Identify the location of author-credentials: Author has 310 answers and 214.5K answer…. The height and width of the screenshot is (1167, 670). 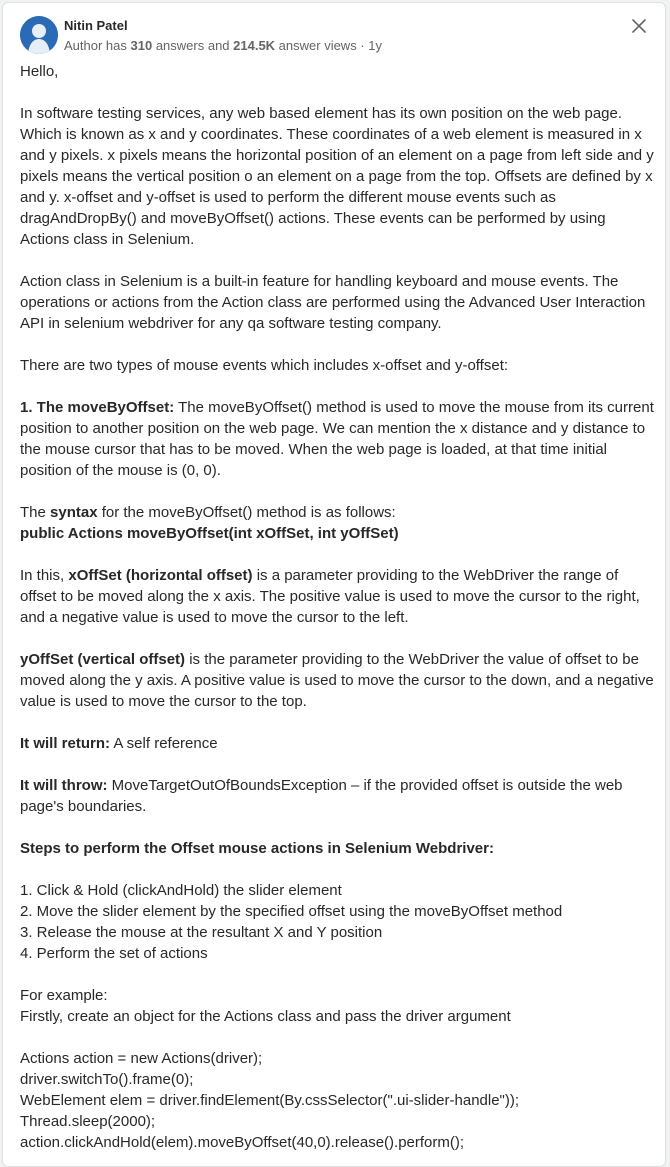
(223, 45).